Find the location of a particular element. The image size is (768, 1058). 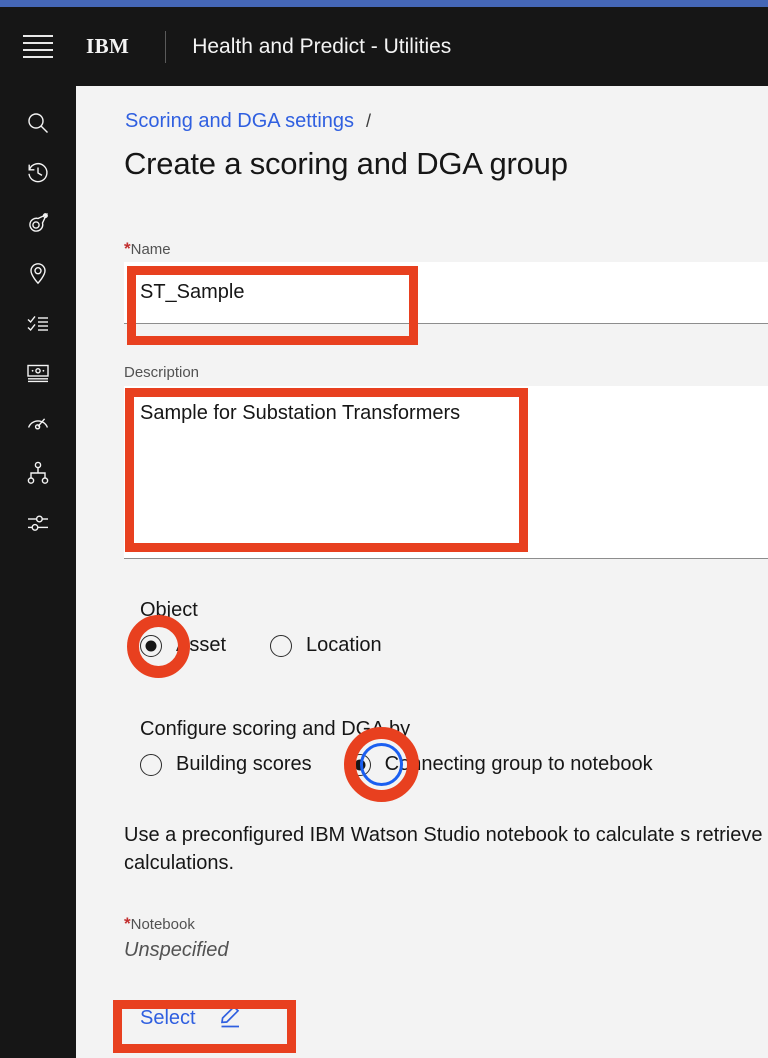

history-icon is located at coordinates (38, 173).